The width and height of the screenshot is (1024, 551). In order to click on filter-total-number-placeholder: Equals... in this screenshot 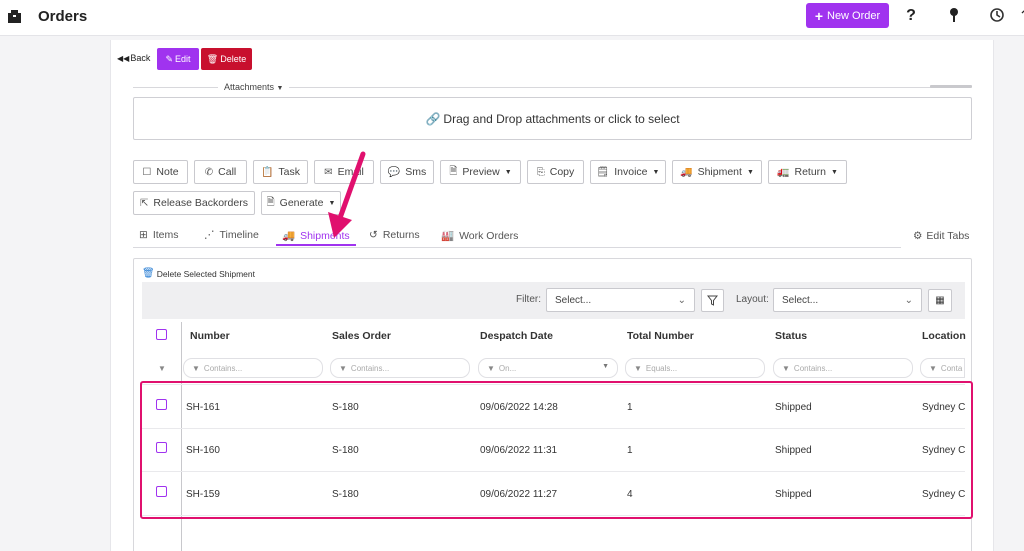, I will do `click(661, 368)`.